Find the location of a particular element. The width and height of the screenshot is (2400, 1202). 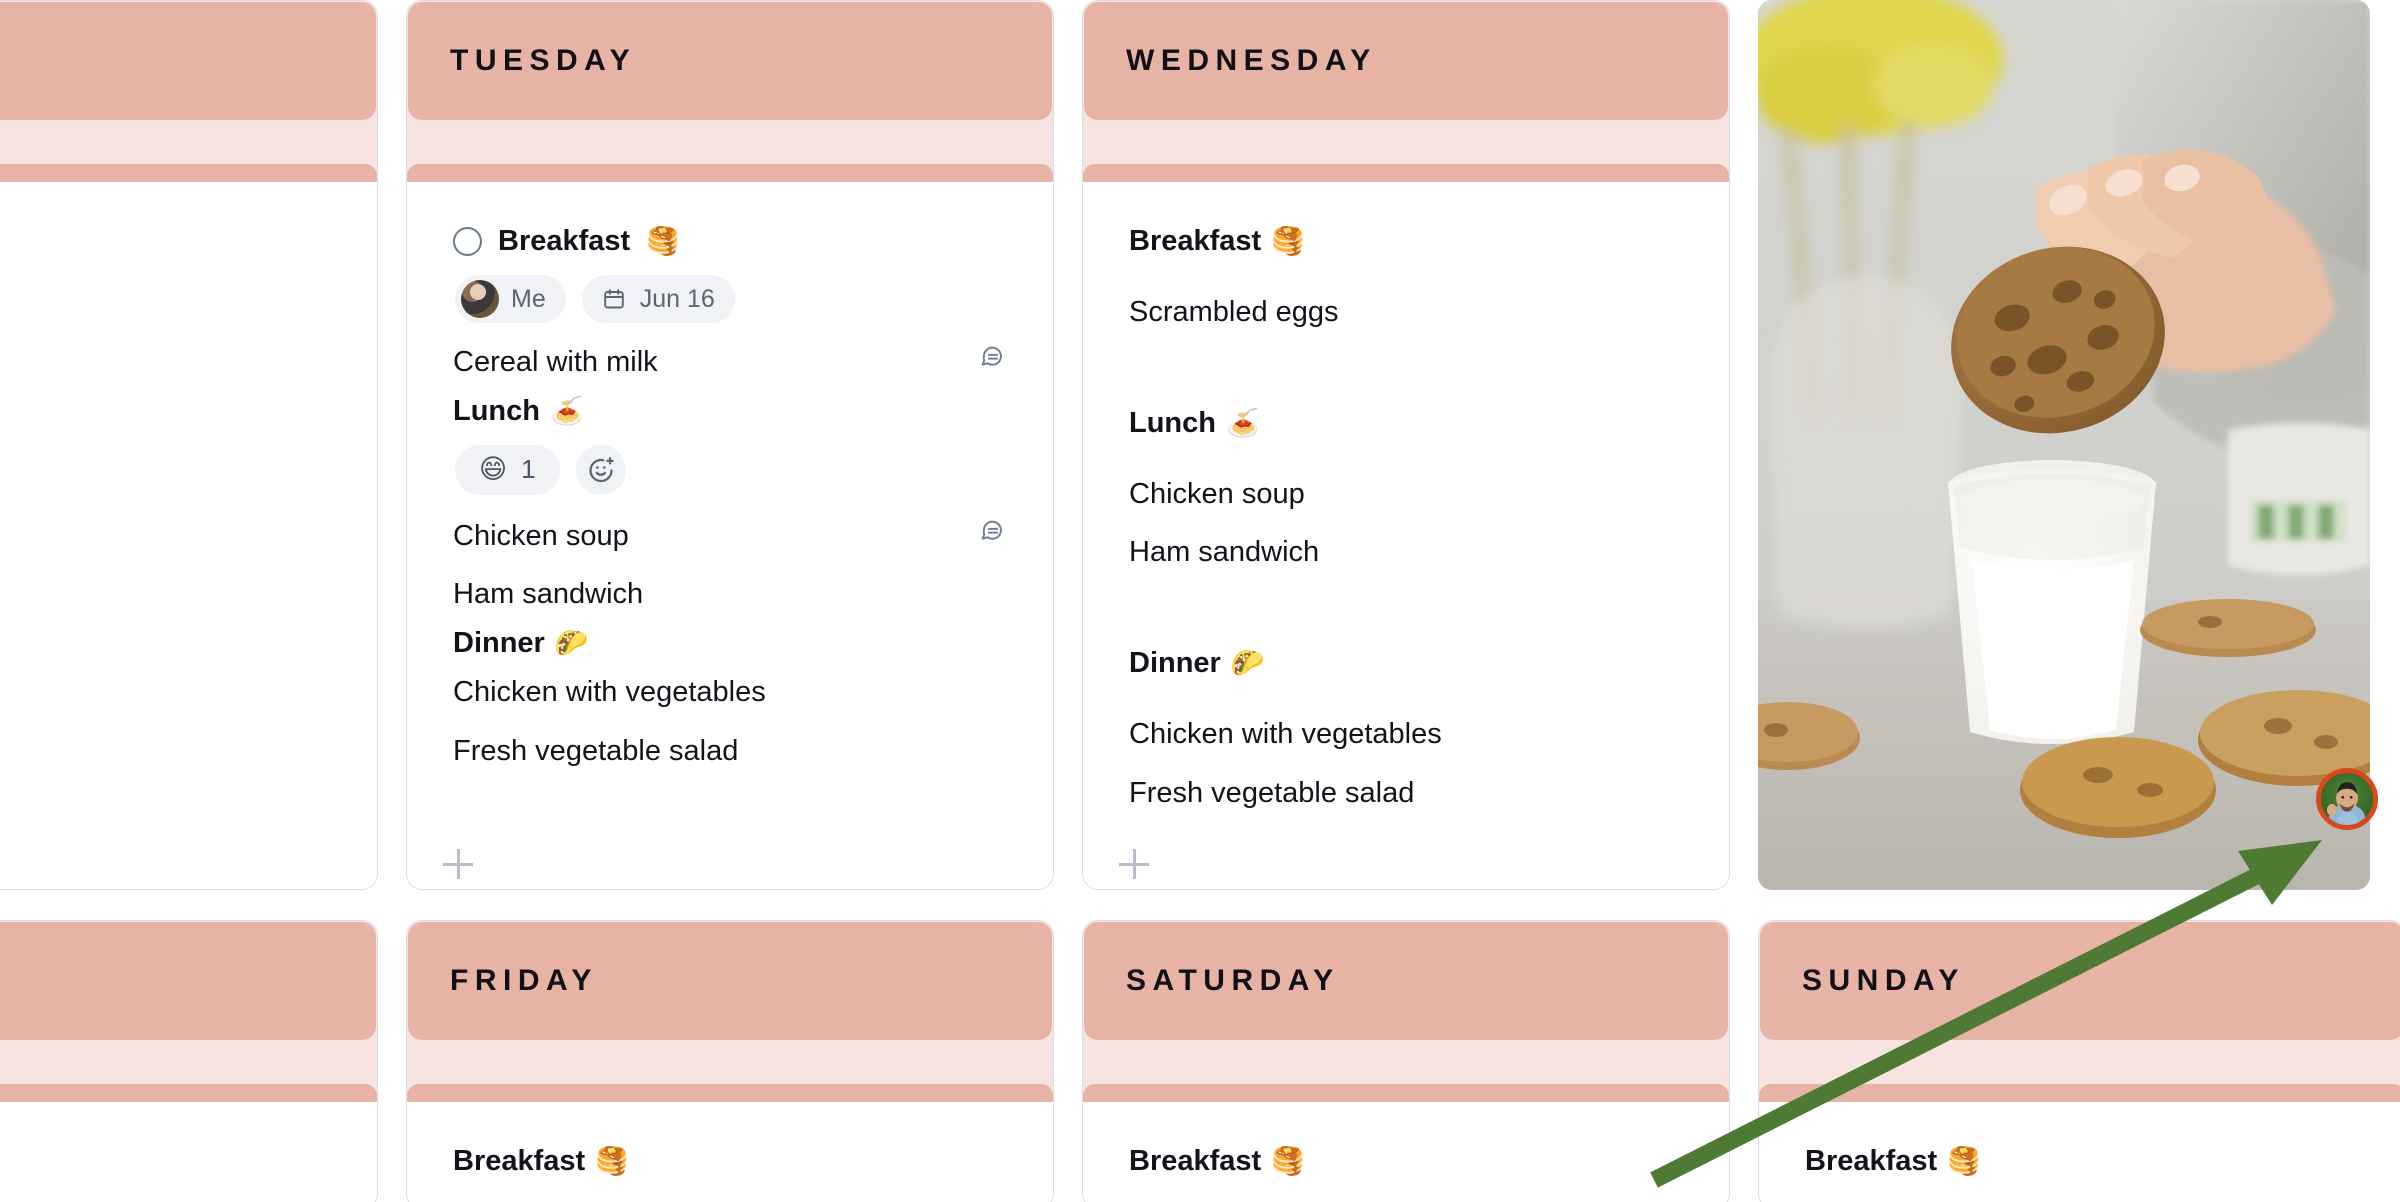

collaborator-avatar is located at coordinates (2347, 799).